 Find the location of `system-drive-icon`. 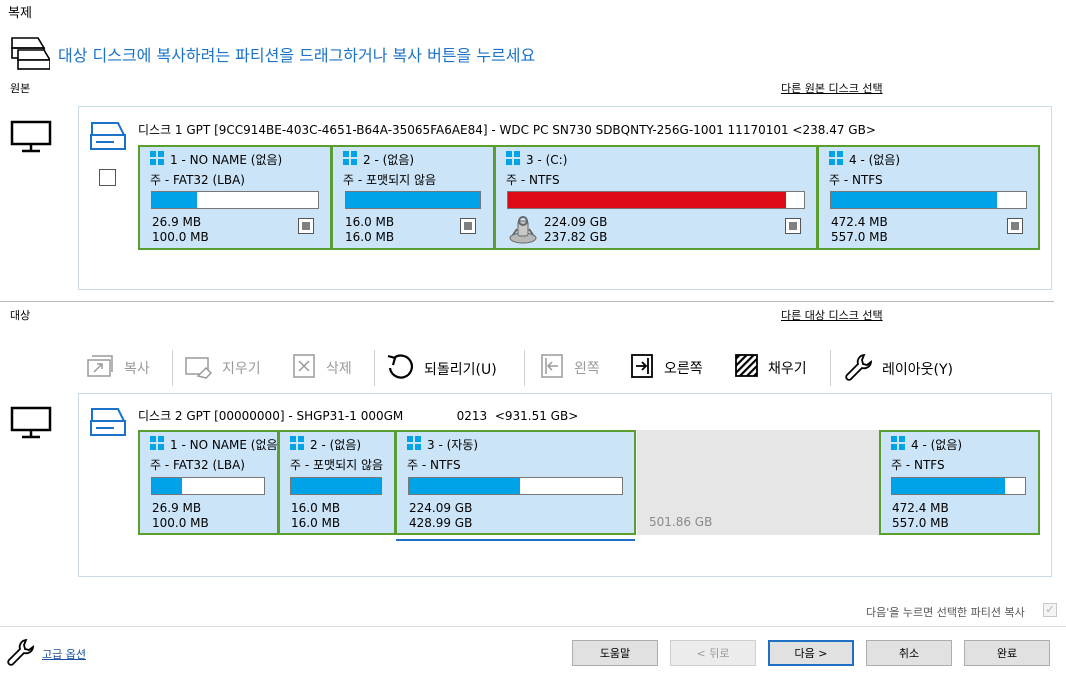

system-drive-icon is located at coordinates (523, 231).